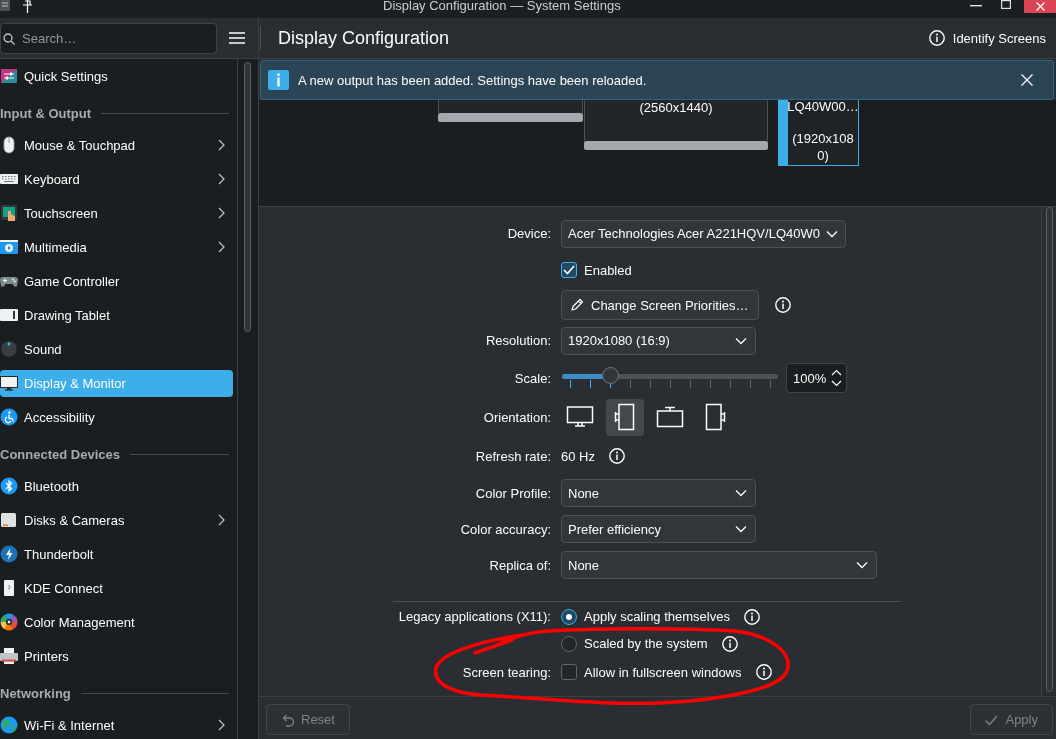  I want to click on sidebar-item: Printers, so click(116, 656).